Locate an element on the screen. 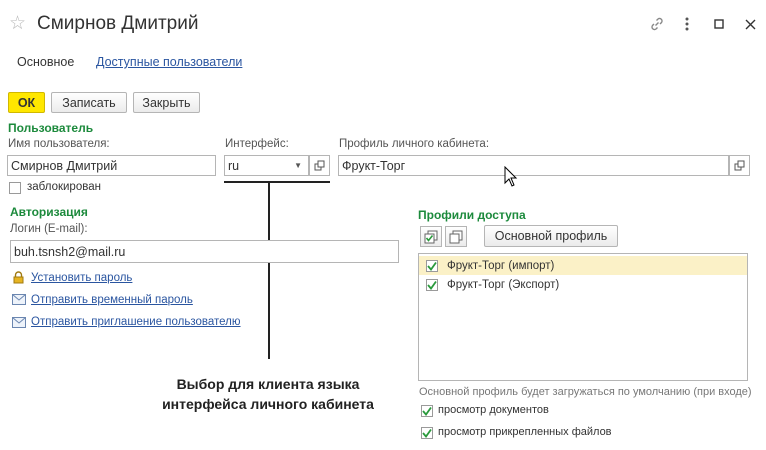  username-label: Имя пользователя: is located at coordinates (59, 144).